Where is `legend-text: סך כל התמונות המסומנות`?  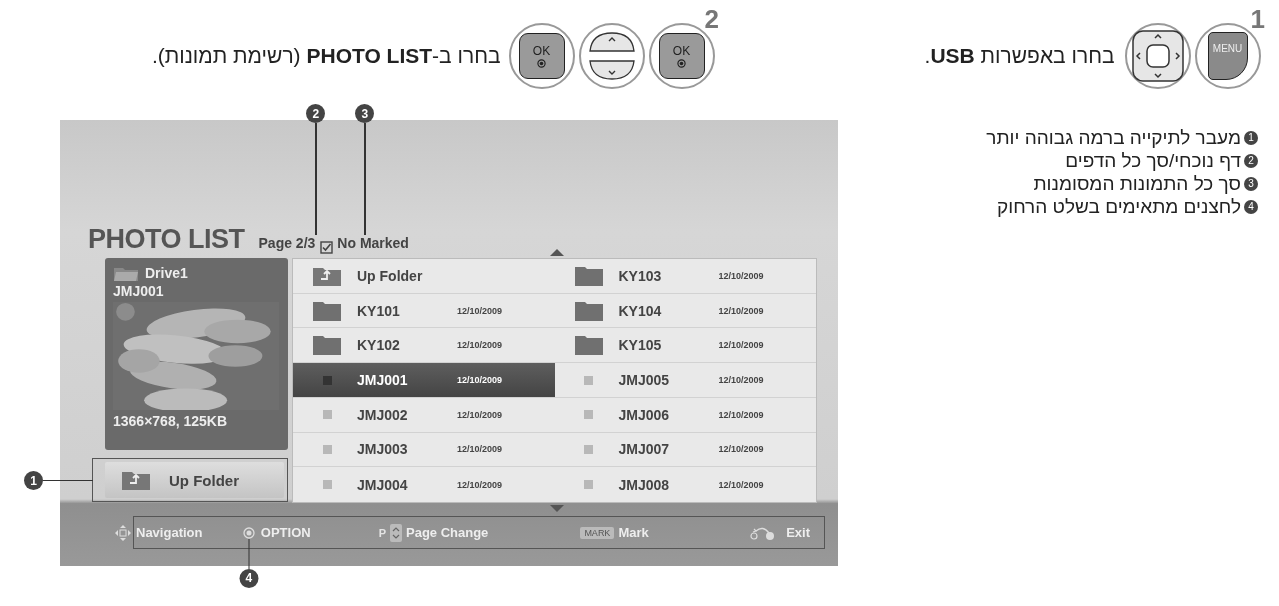 legend-text: סך כל התמונות המסומנות is located at coordinates (1137, 183).